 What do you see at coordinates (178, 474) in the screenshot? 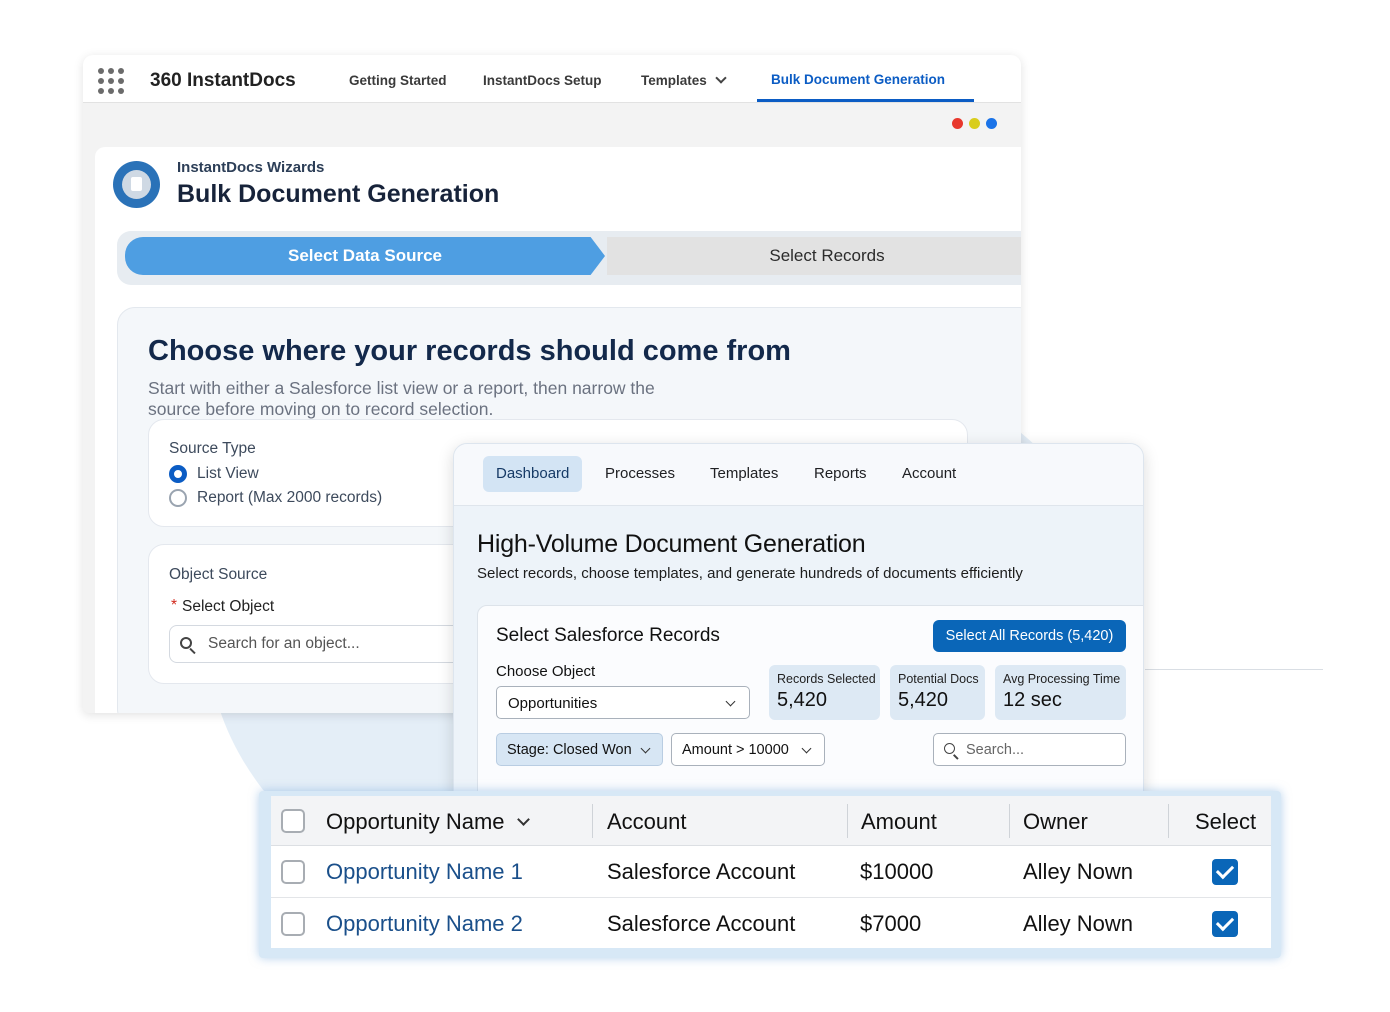
I see `radio-list-view` at bounding box center [178, 474].